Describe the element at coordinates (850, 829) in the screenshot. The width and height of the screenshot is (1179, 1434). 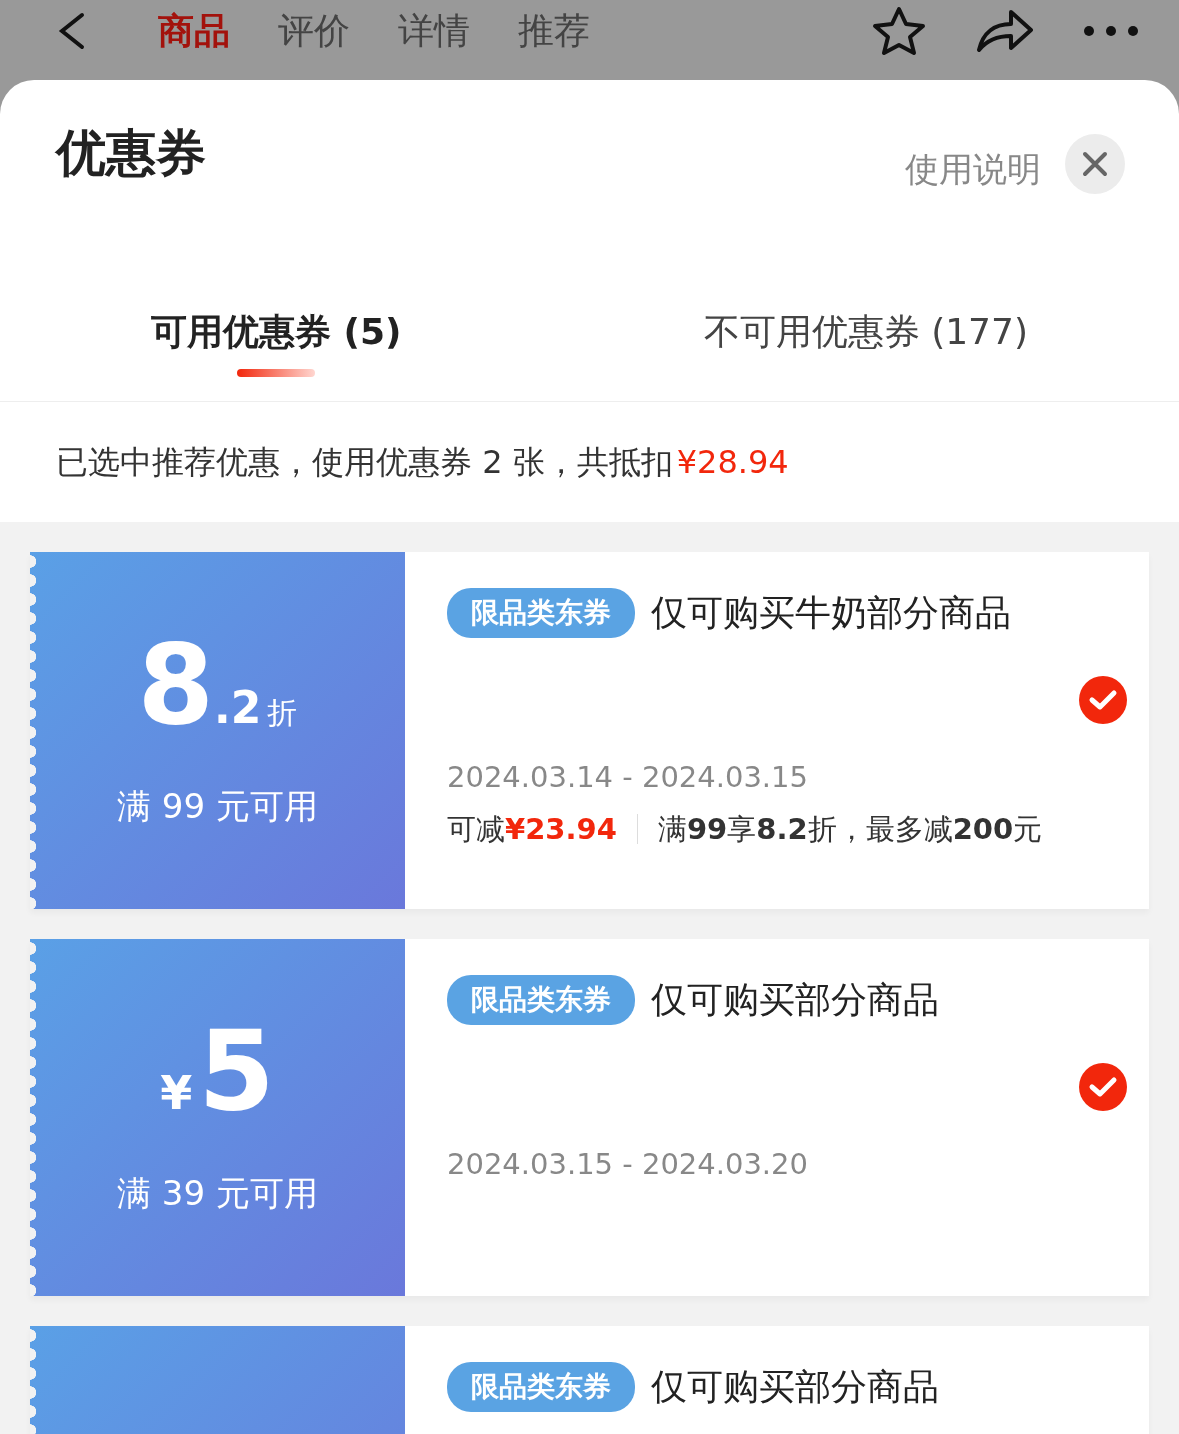
I see `rule-text: 满99享8.2折，最多减200元` at that location.